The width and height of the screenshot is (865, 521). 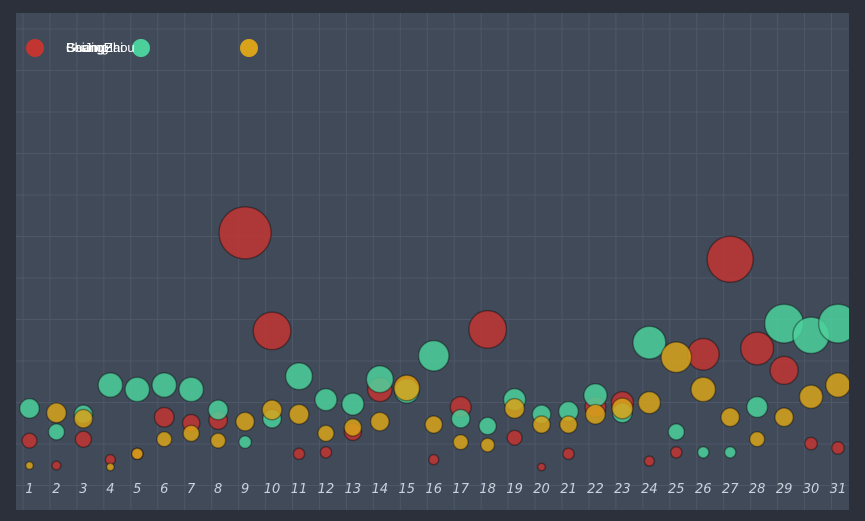 What do you see at coordinates (272, 489) in the screenshot?
I see `x-tick-label: 10` at bounding box center [272, 489].